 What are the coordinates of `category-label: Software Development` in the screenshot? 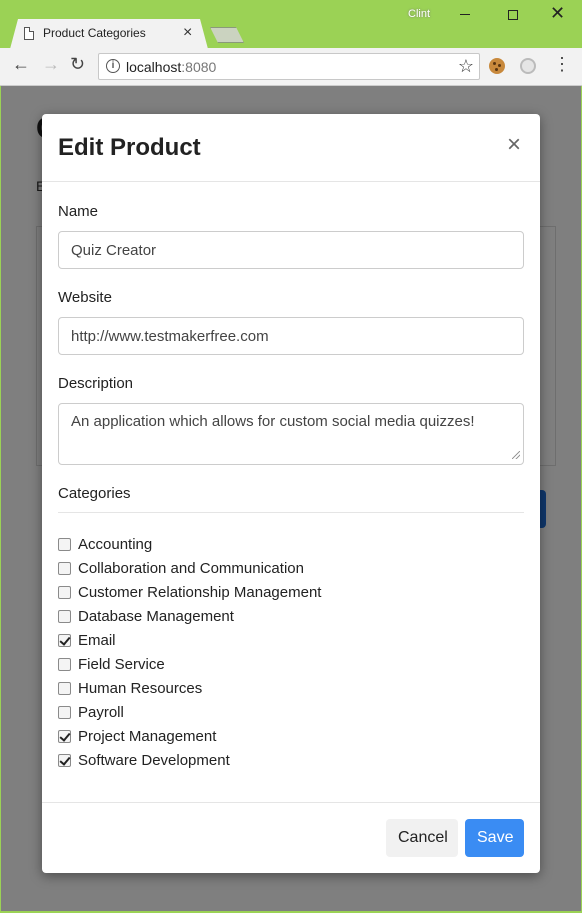 It's located at (154, 760).